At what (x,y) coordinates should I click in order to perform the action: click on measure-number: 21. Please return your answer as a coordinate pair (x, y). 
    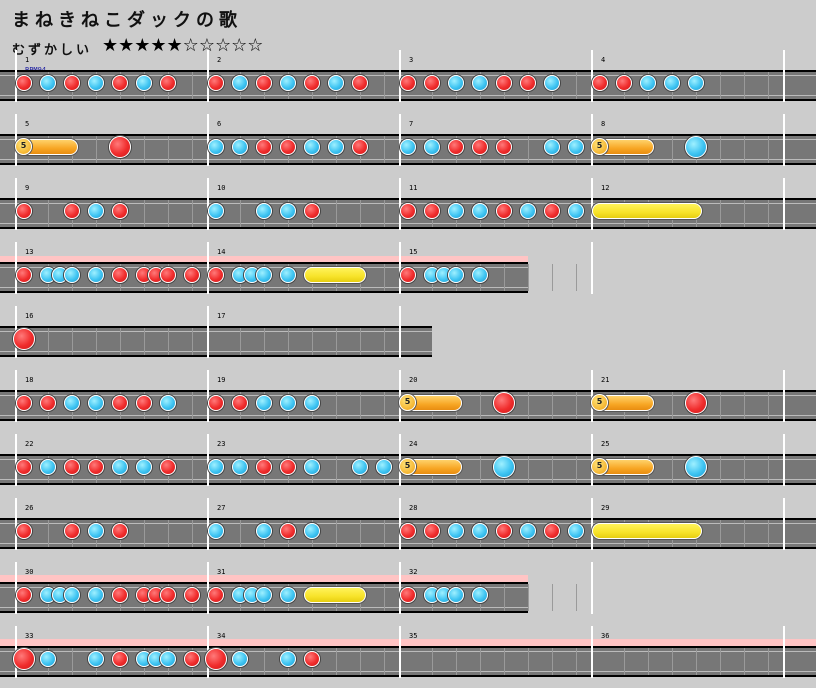
    Looking at the image, I should click on (605, 380).